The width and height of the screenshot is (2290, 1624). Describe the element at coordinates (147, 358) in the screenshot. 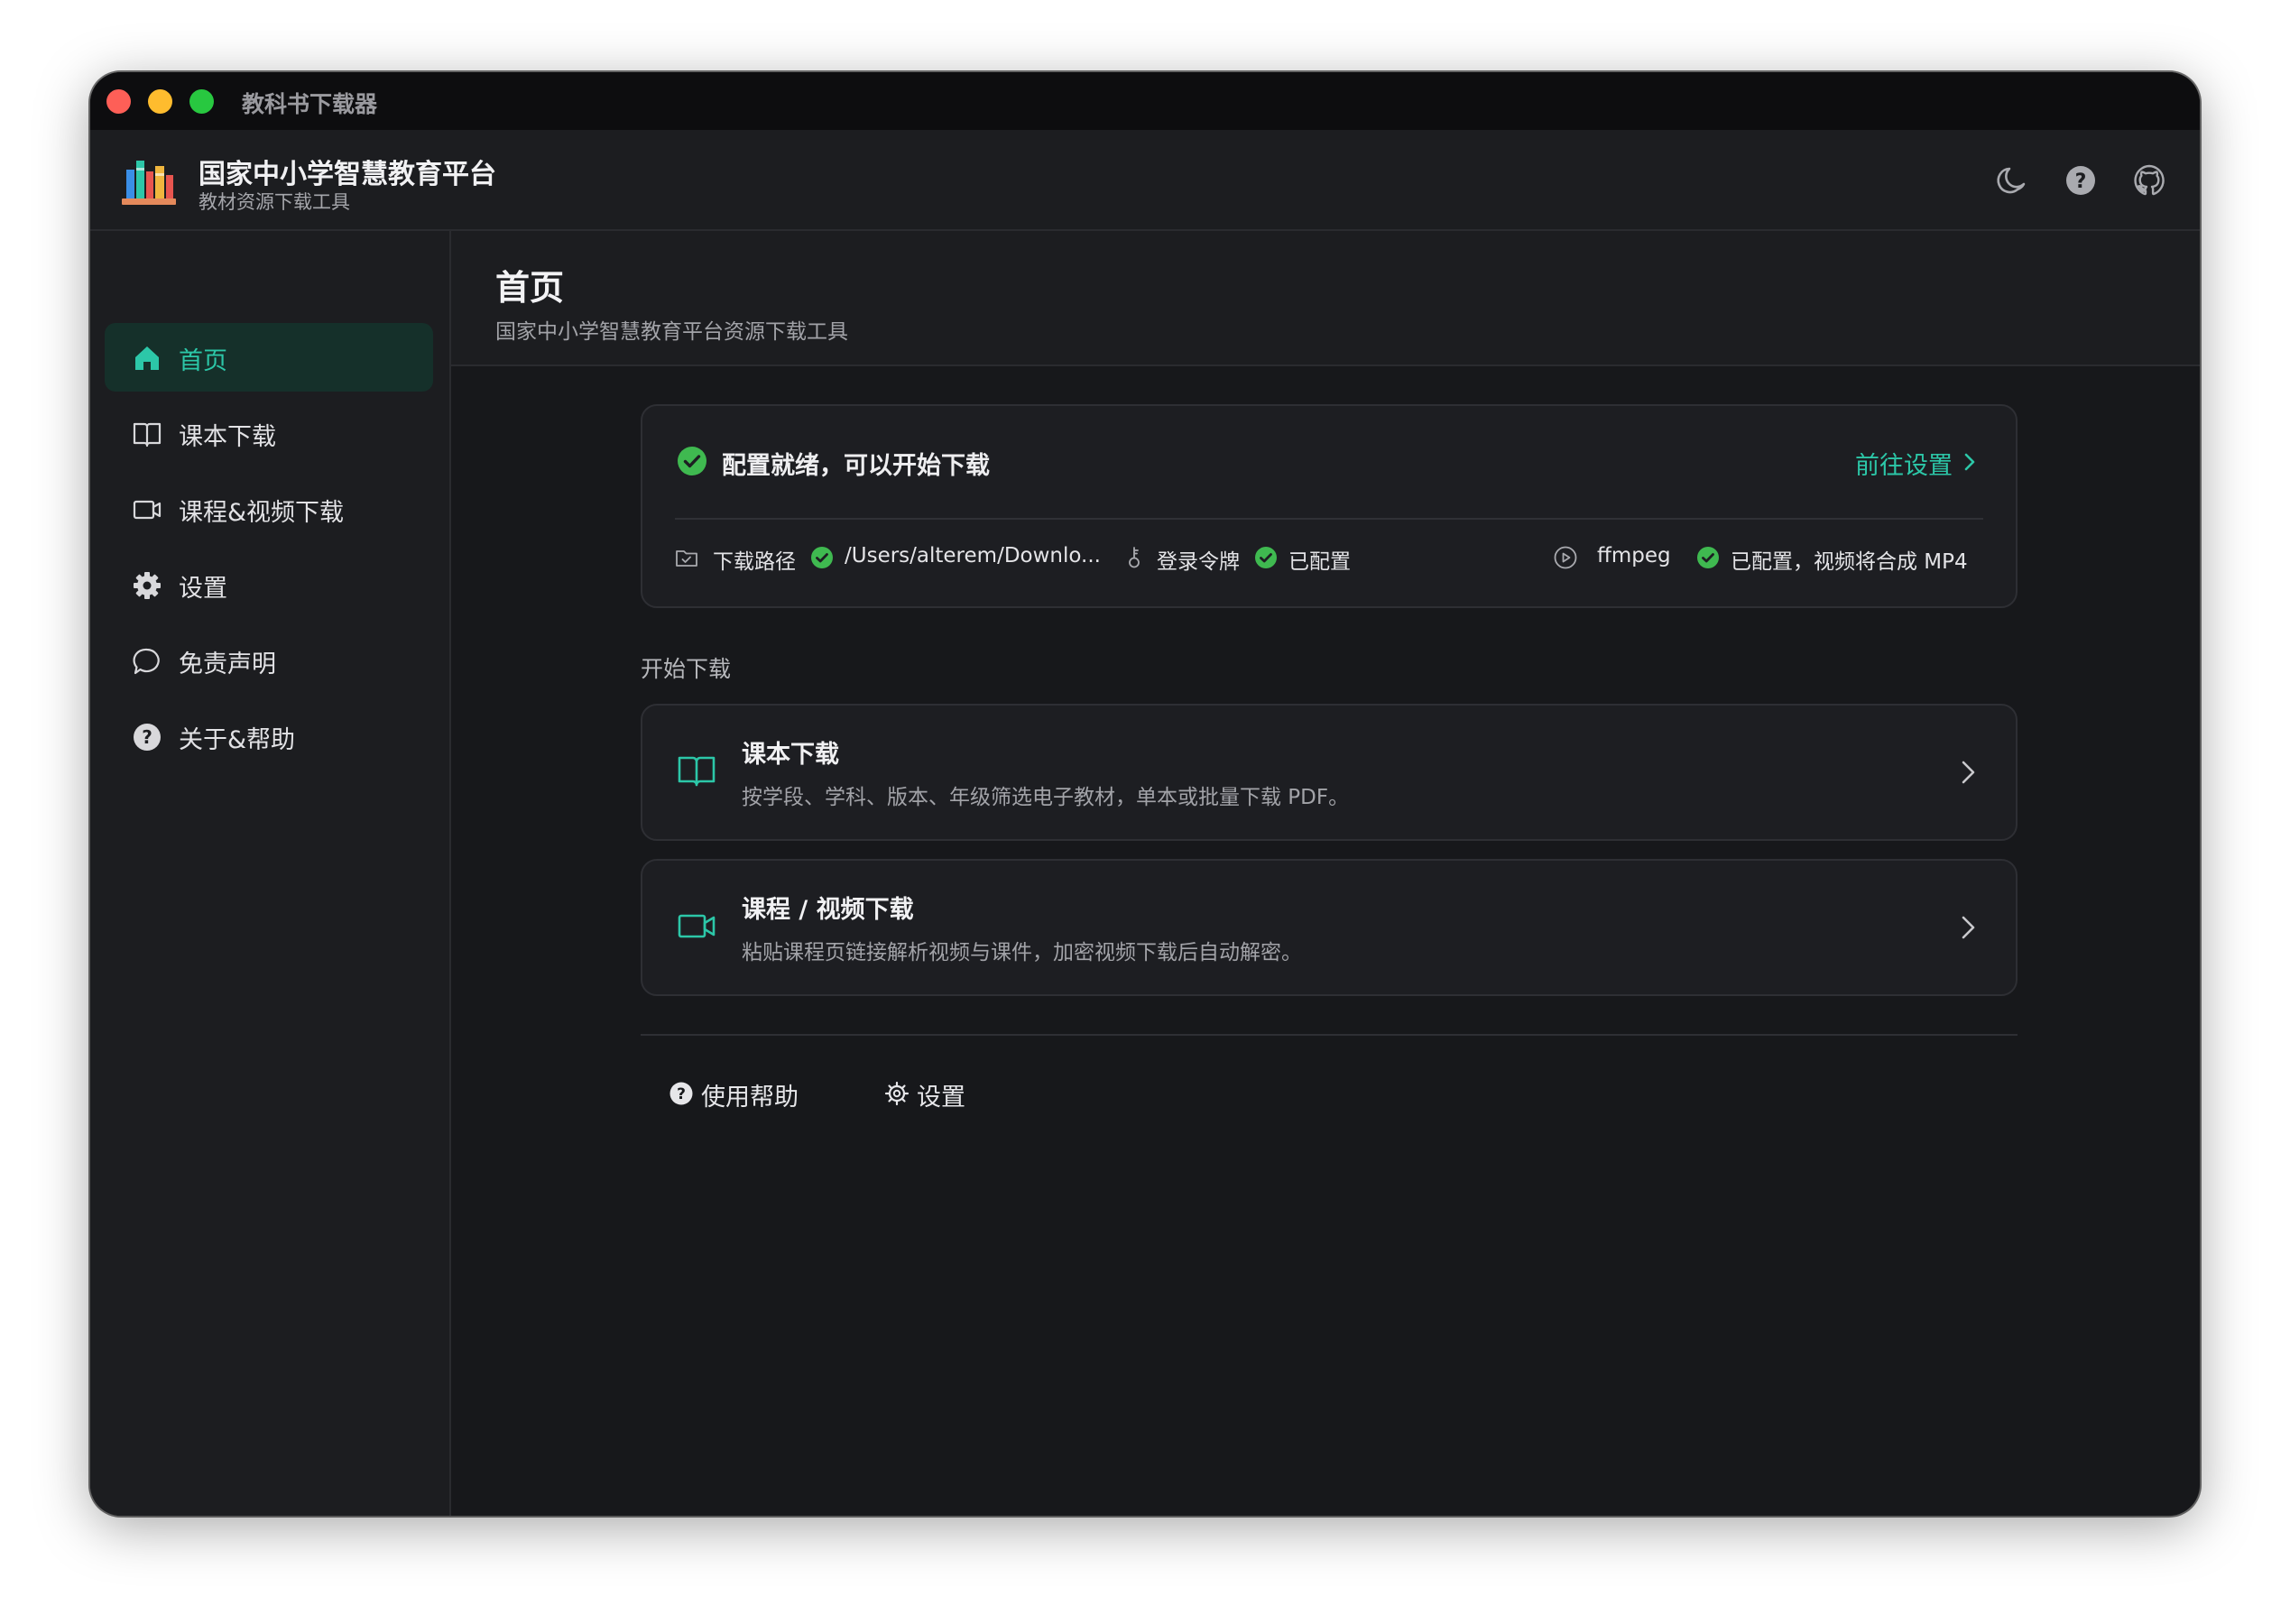

I see `home-icon` at that location.